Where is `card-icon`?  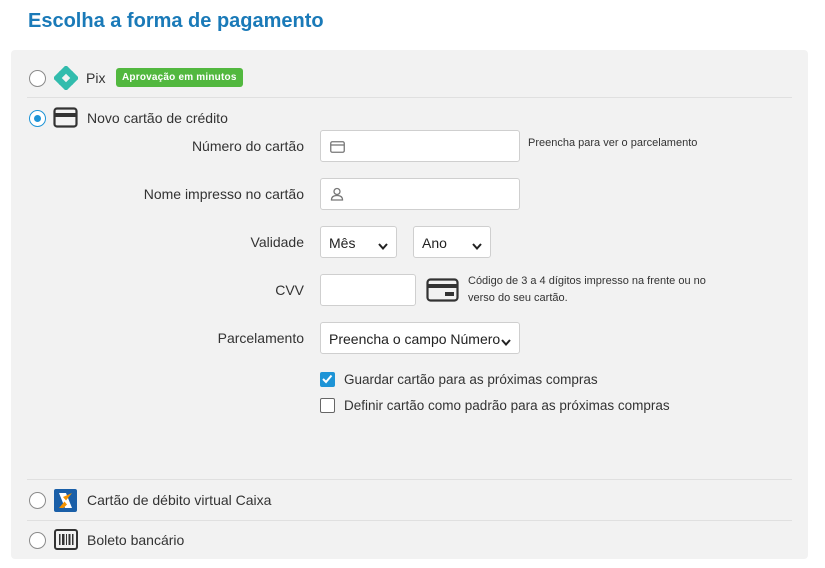 card-icon is located at coordinates (337, 149).